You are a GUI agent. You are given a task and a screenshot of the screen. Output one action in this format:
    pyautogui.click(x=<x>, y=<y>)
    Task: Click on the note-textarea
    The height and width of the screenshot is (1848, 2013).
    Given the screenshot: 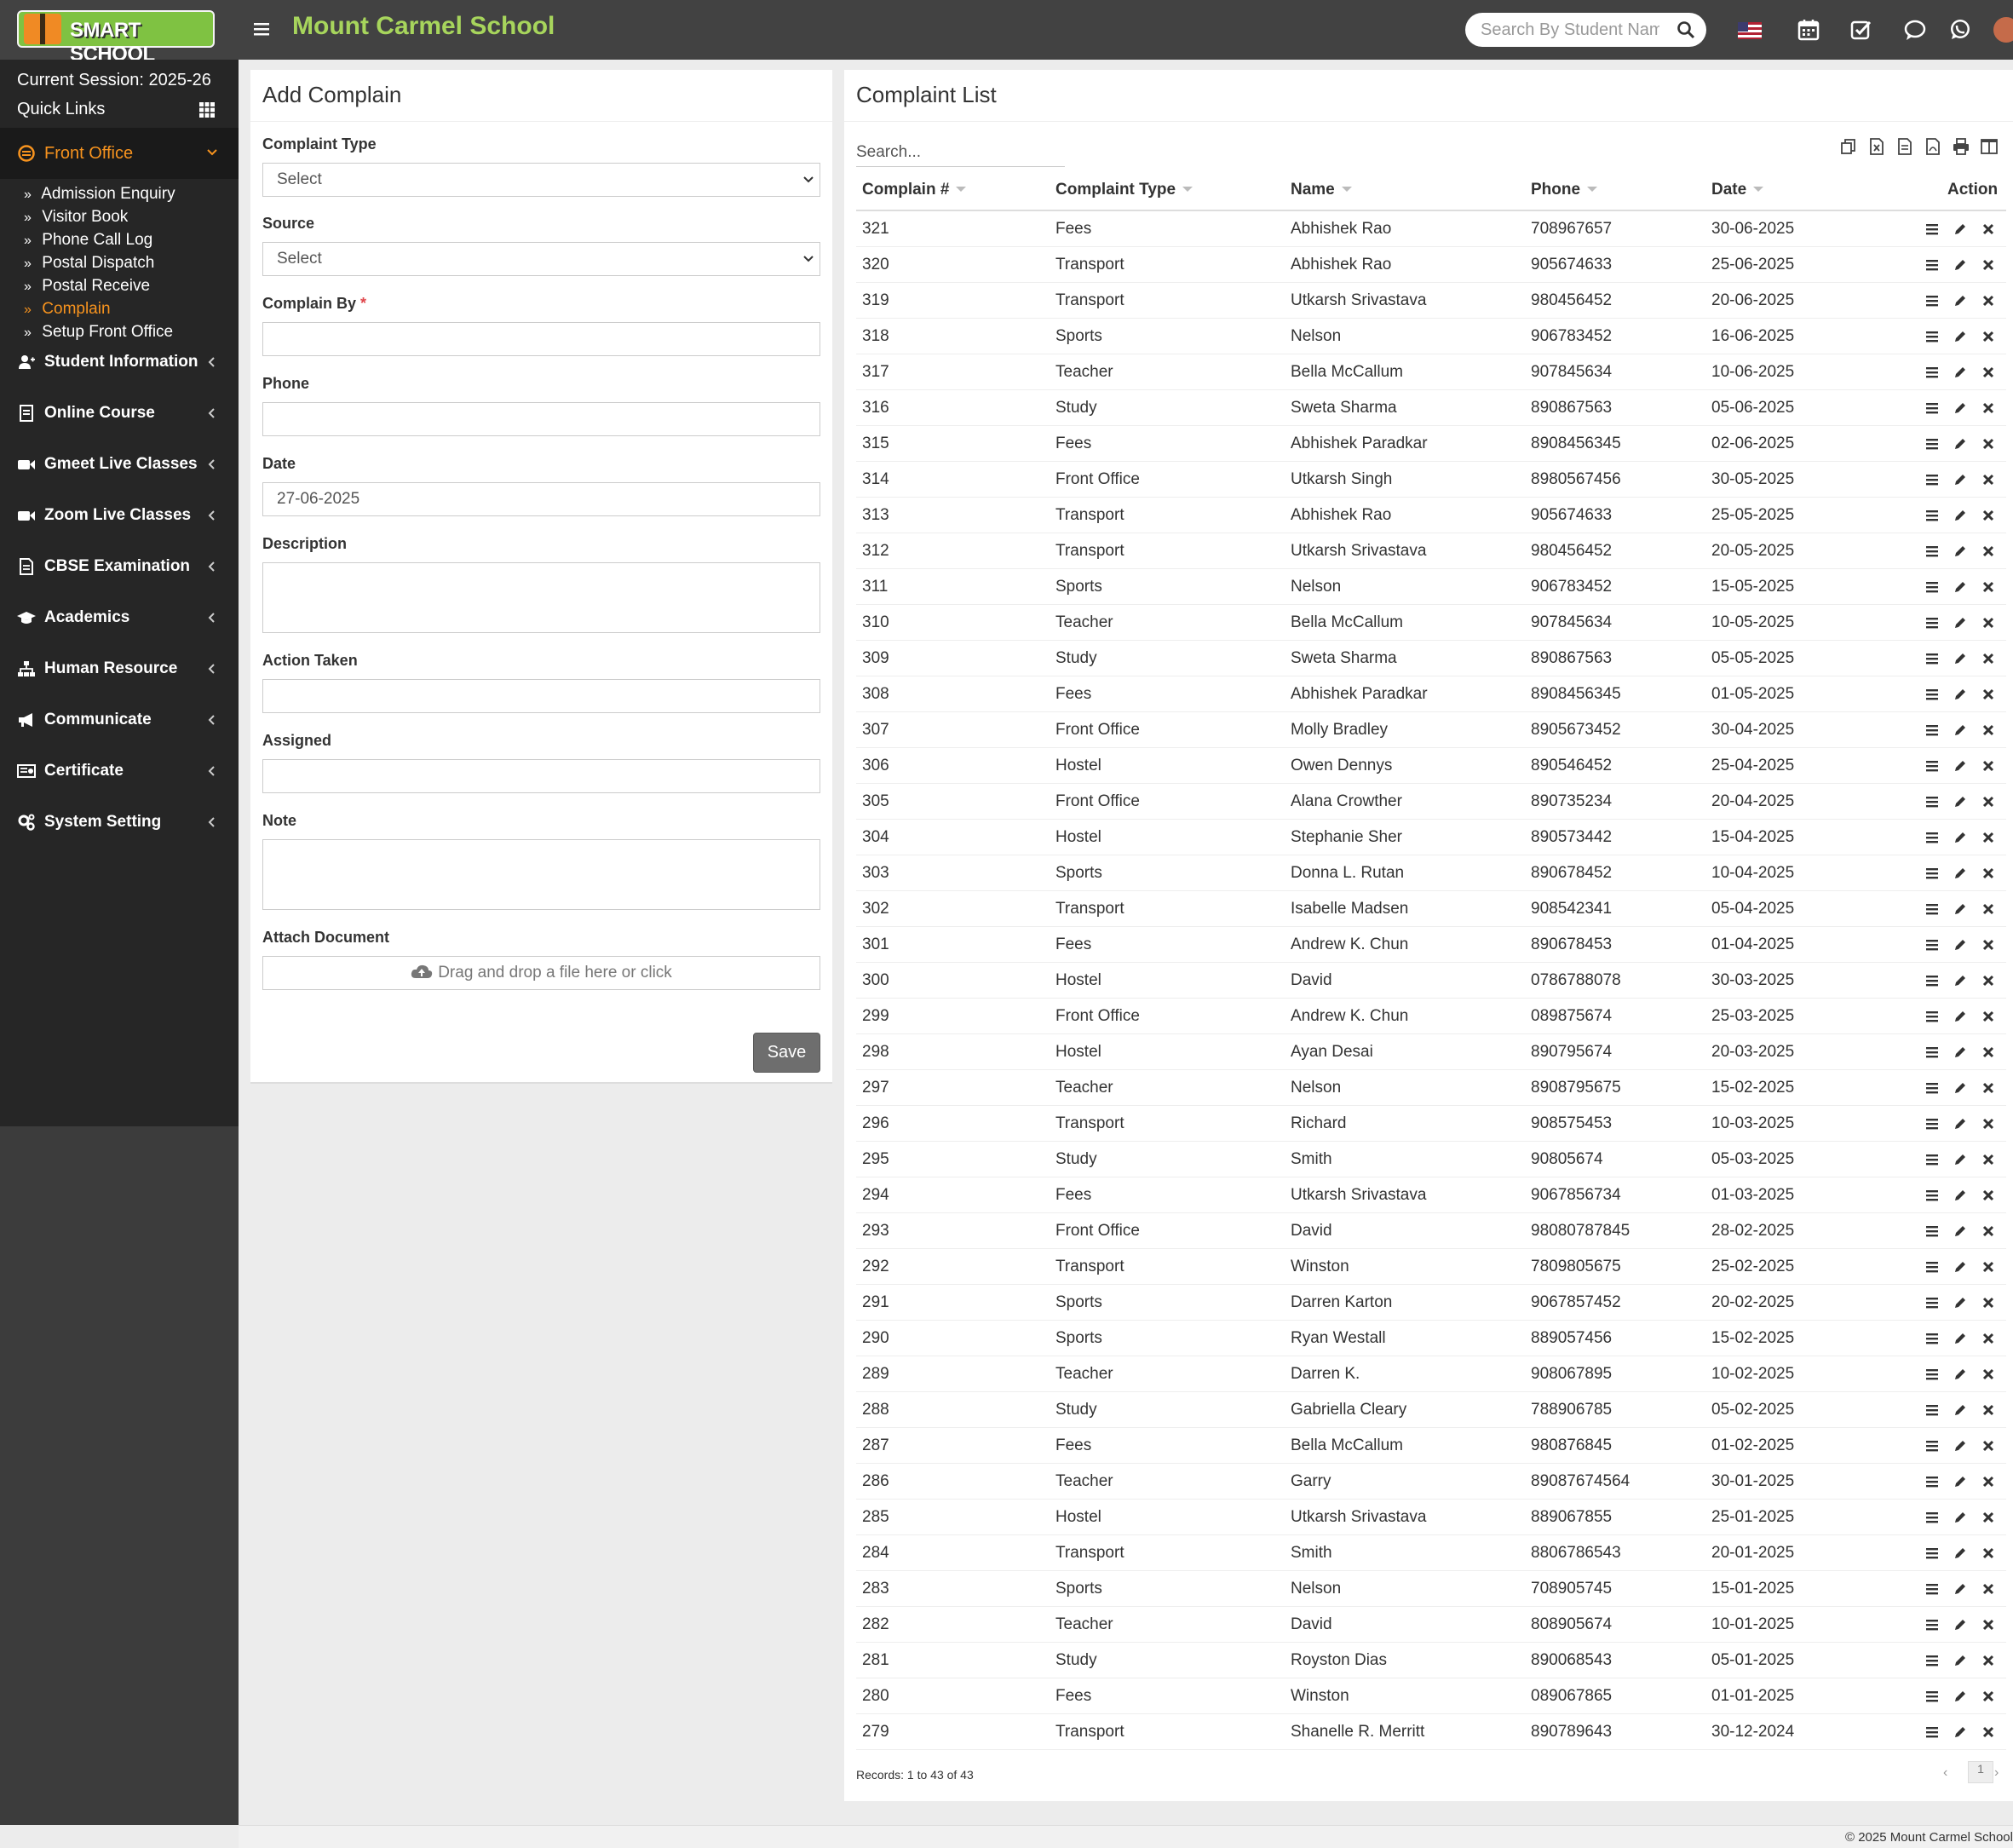 What is the action you would take?
    pyautogui.click(x=541, y=874)
    